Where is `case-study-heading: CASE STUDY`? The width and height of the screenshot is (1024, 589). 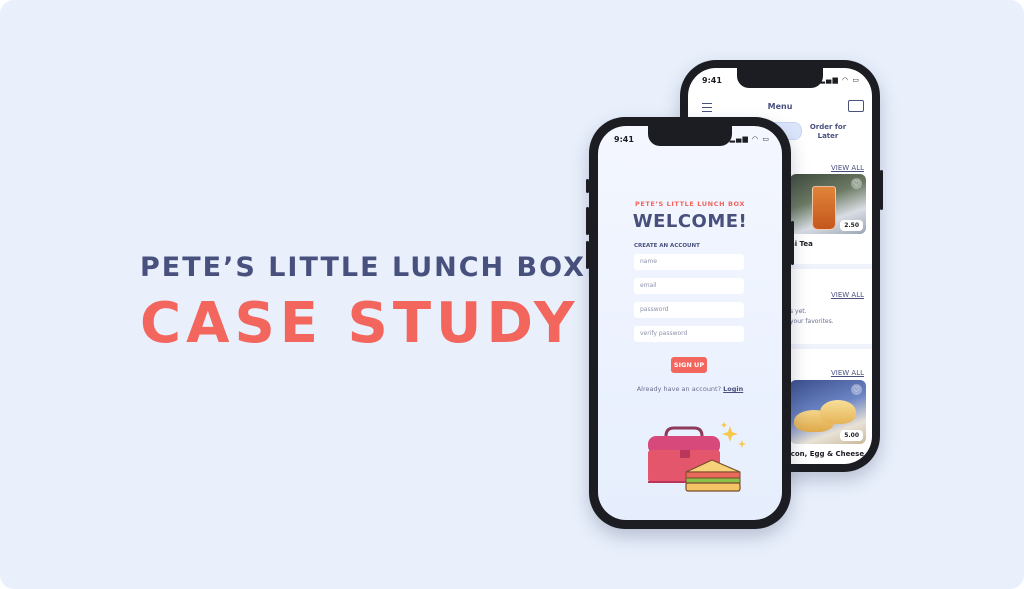 case-study-heading: CASE STUDY is located at coordinates (360, 323).